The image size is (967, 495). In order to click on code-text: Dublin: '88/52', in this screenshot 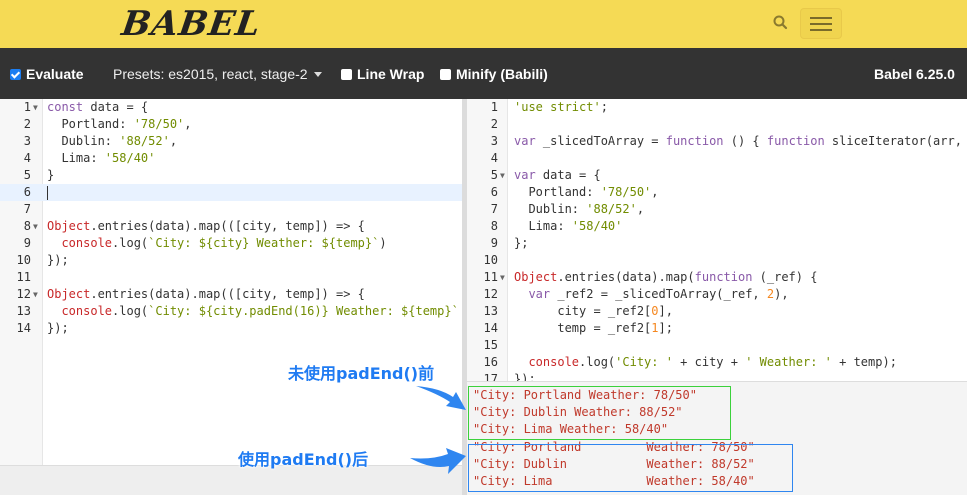, I will do `click(112, 141)`.